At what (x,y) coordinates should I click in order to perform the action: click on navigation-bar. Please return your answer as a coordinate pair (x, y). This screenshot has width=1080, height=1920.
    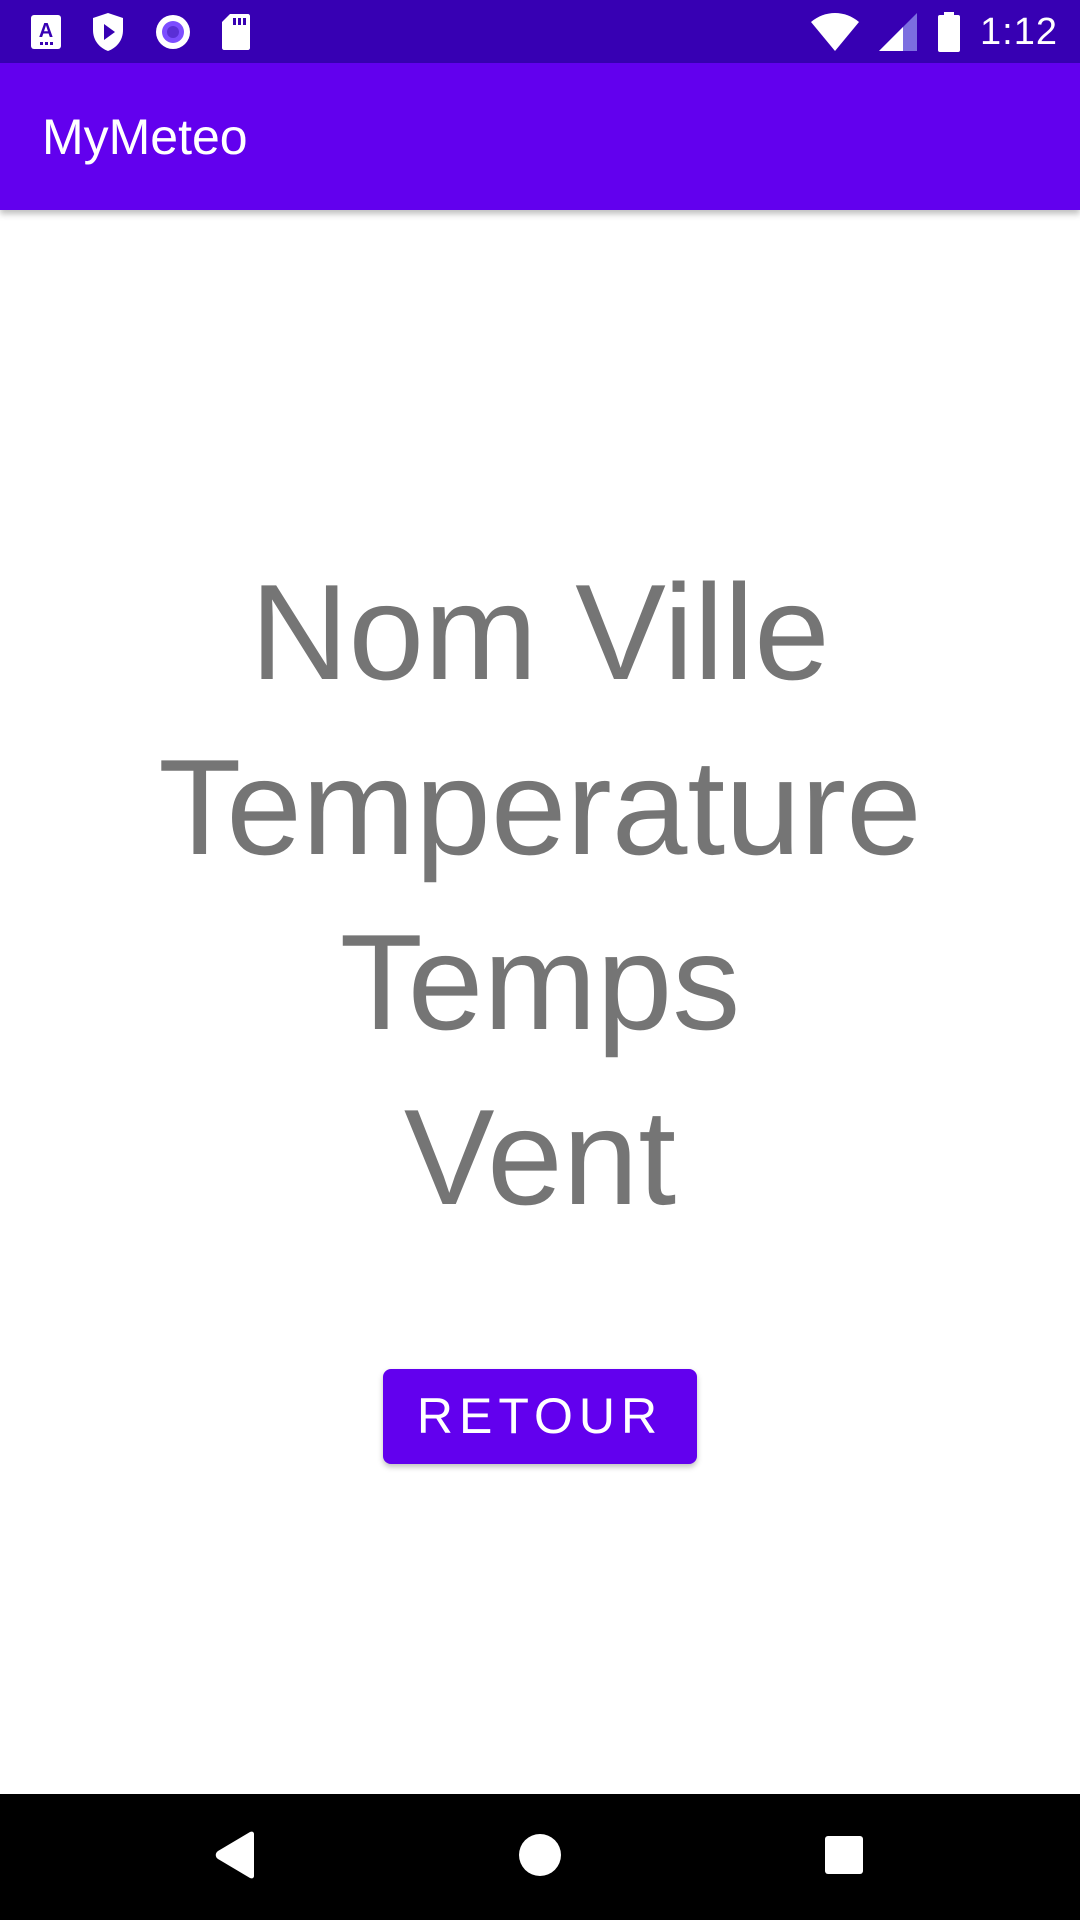
    Looking at the image, I should click on (540, 1857).